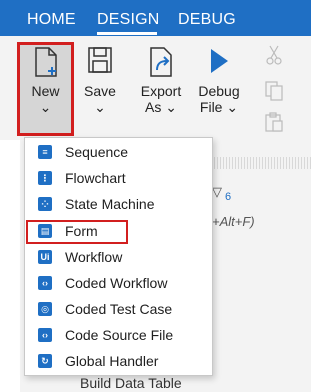  What do you see at coordinates (110, 204) in the screenshot?
I see `menu-item-label: State Machine` at bounding box center [110, 204].